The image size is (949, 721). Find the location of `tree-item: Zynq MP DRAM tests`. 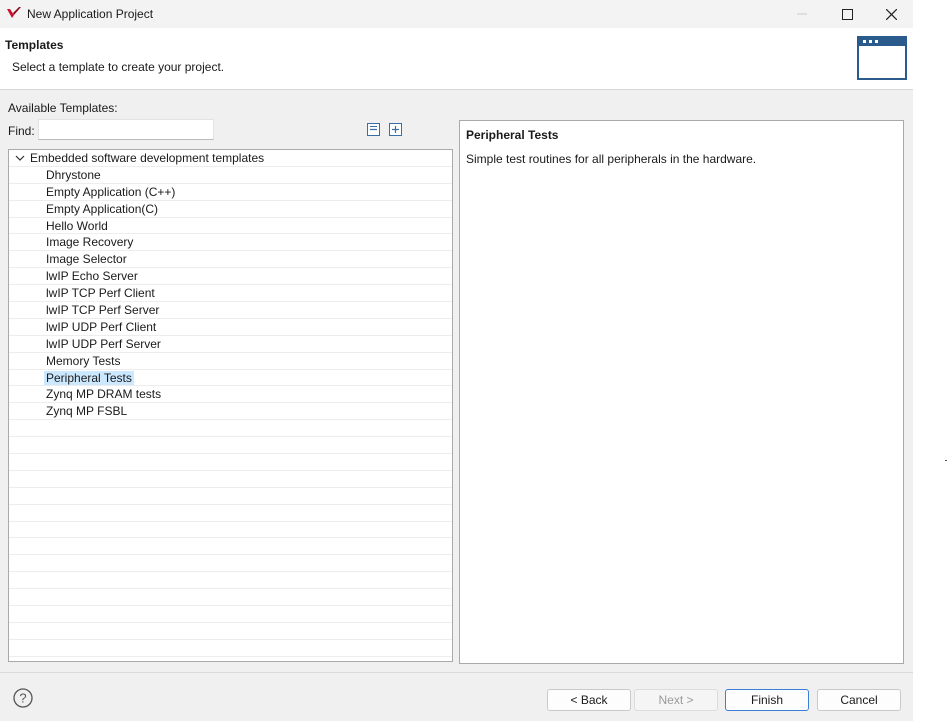

tree-item: Zynq MP DRAM tests is located at coordinates (230, 395).